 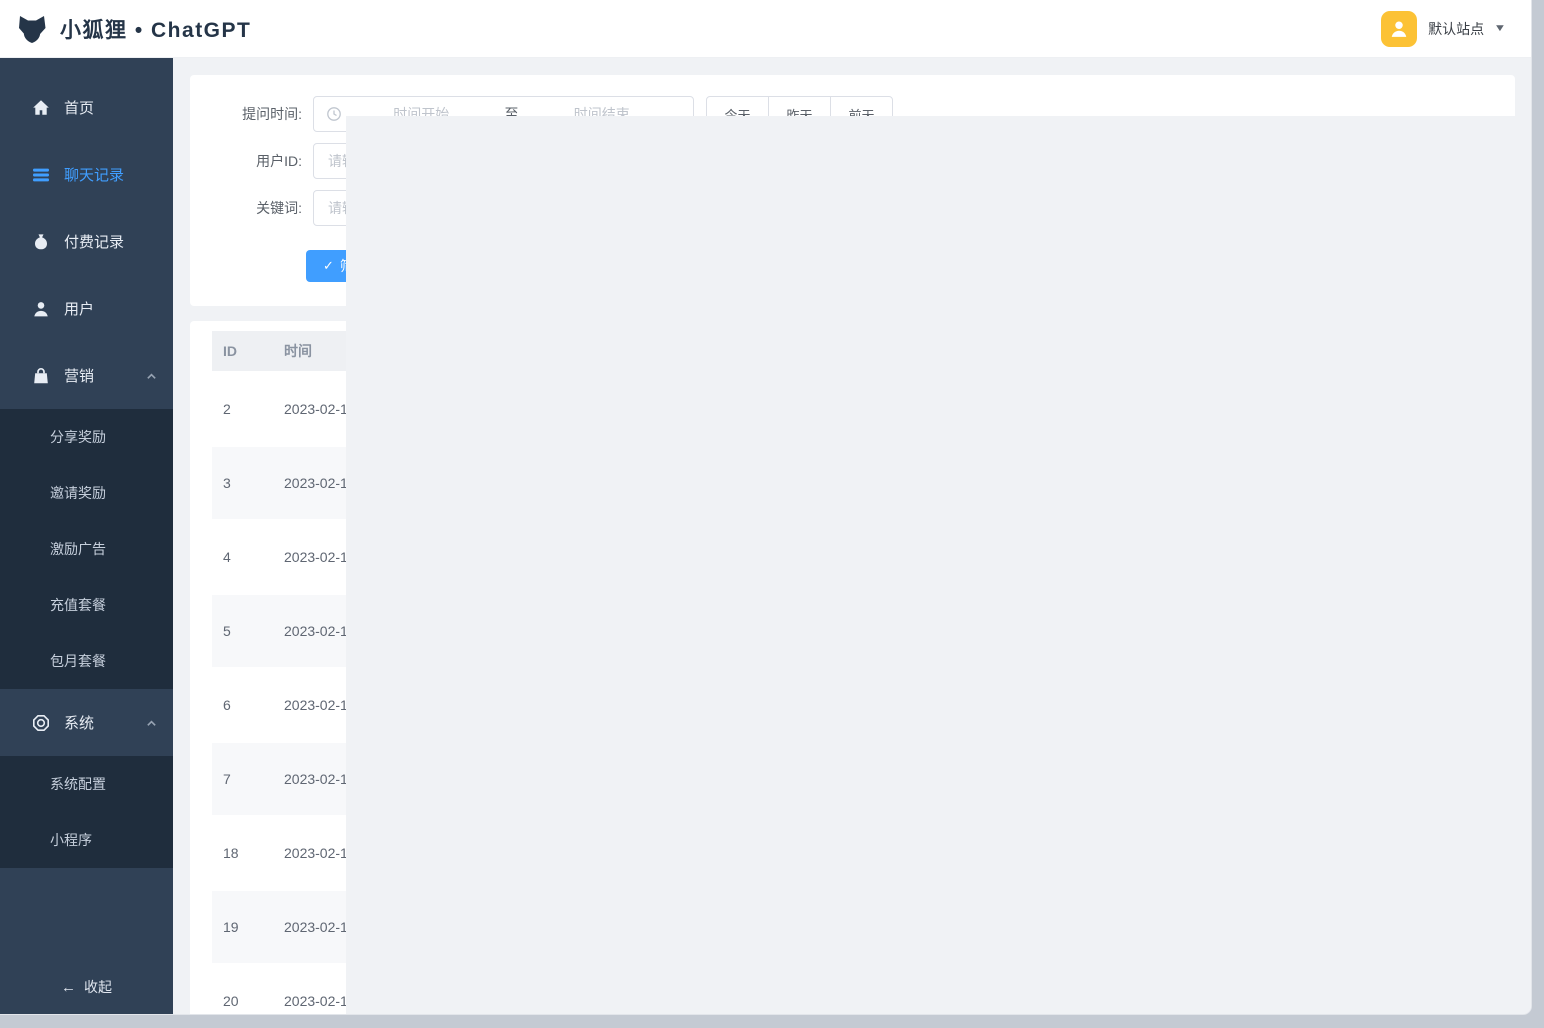 I want to click on sidebar-collapse-button: ← 收起, so click(x=86, y=987).